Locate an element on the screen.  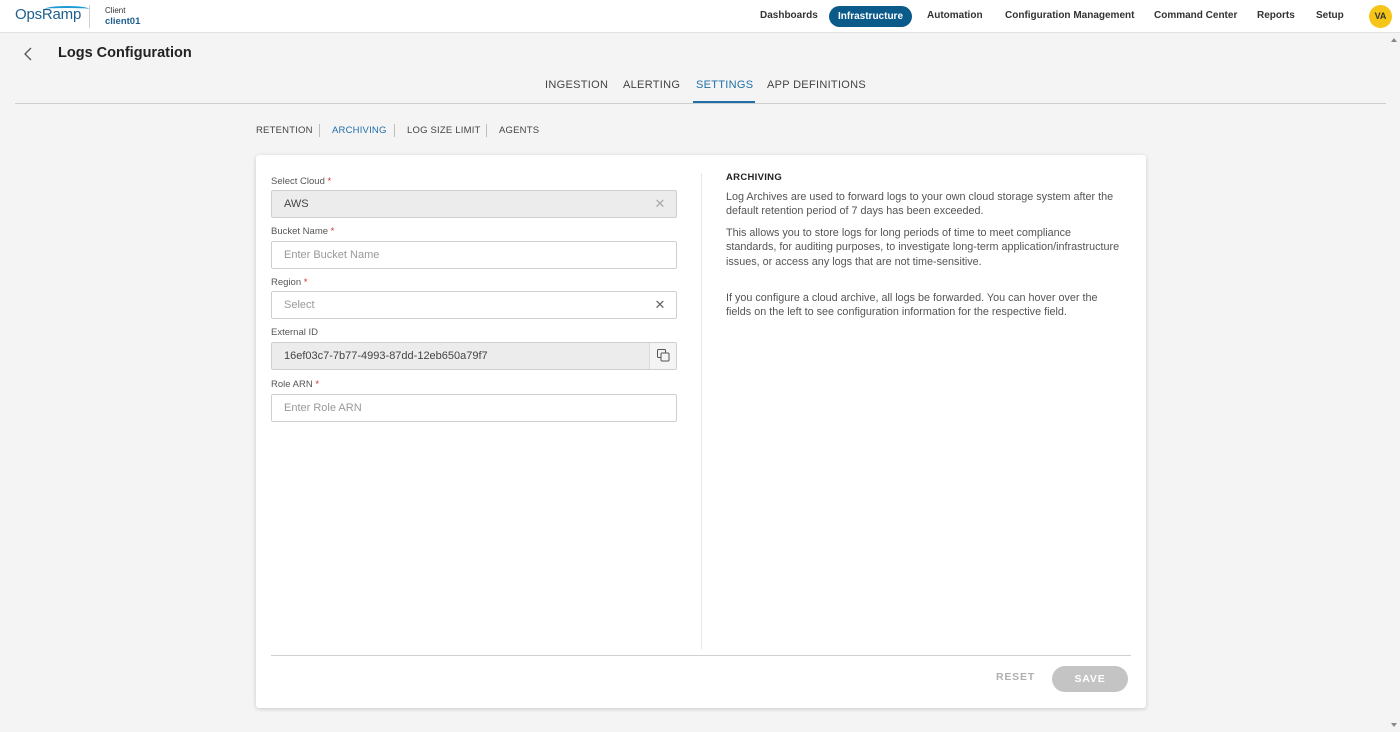
select-cloud-value: AWS is located at coordinates (296, 204).